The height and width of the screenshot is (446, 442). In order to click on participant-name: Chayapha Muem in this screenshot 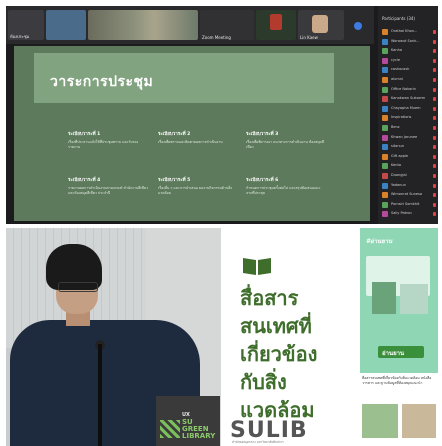, I will do `click(406, 107)`.